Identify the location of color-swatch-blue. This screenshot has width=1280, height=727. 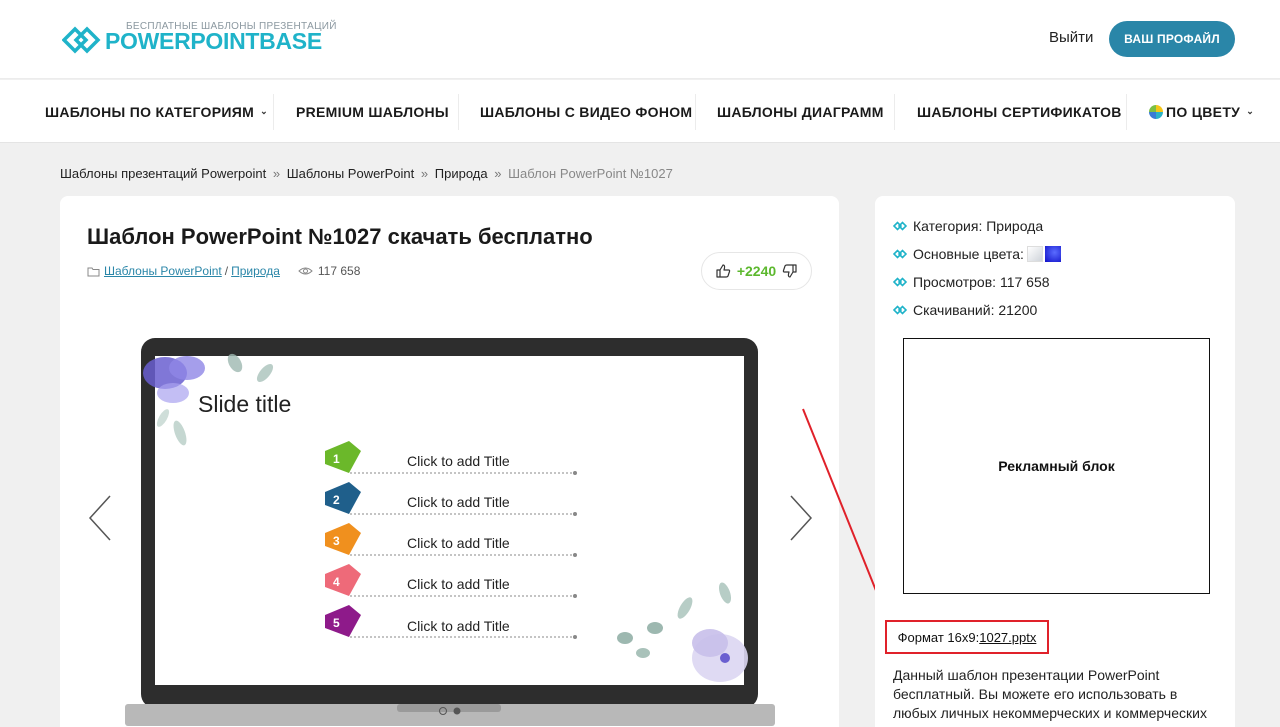
(1052, 254).